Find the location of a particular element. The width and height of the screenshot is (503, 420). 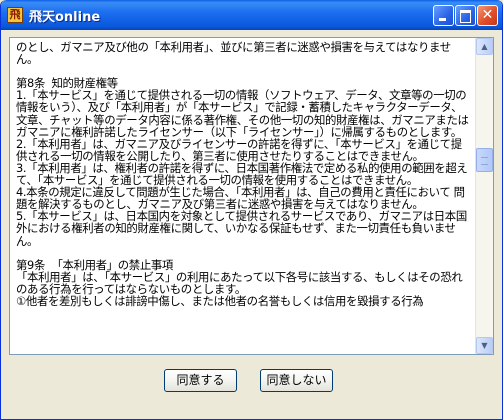

agree-button: 同意する is located at coordinates (200, 380).